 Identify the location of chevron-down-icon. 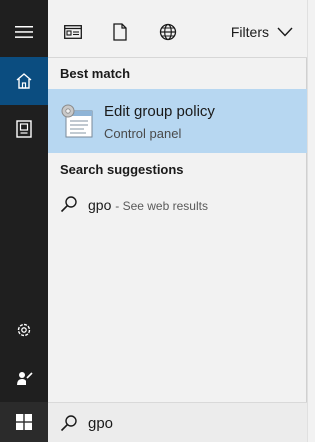
(285, 32).